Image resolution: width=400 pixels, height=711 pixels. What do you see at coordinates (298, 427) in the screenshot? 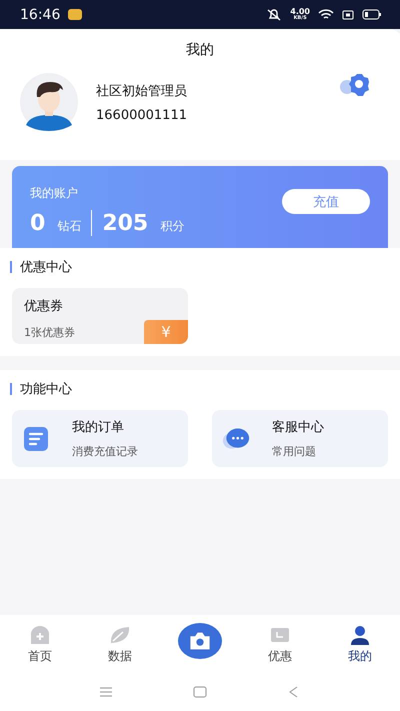
I see `card-title: 客服中心` at bounding box center [298, 427].